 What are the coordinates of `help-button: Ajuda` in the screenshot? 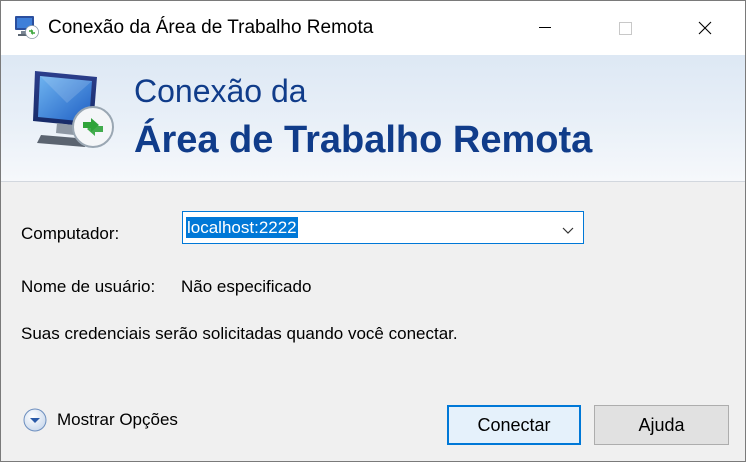 It's located at (661, 425).